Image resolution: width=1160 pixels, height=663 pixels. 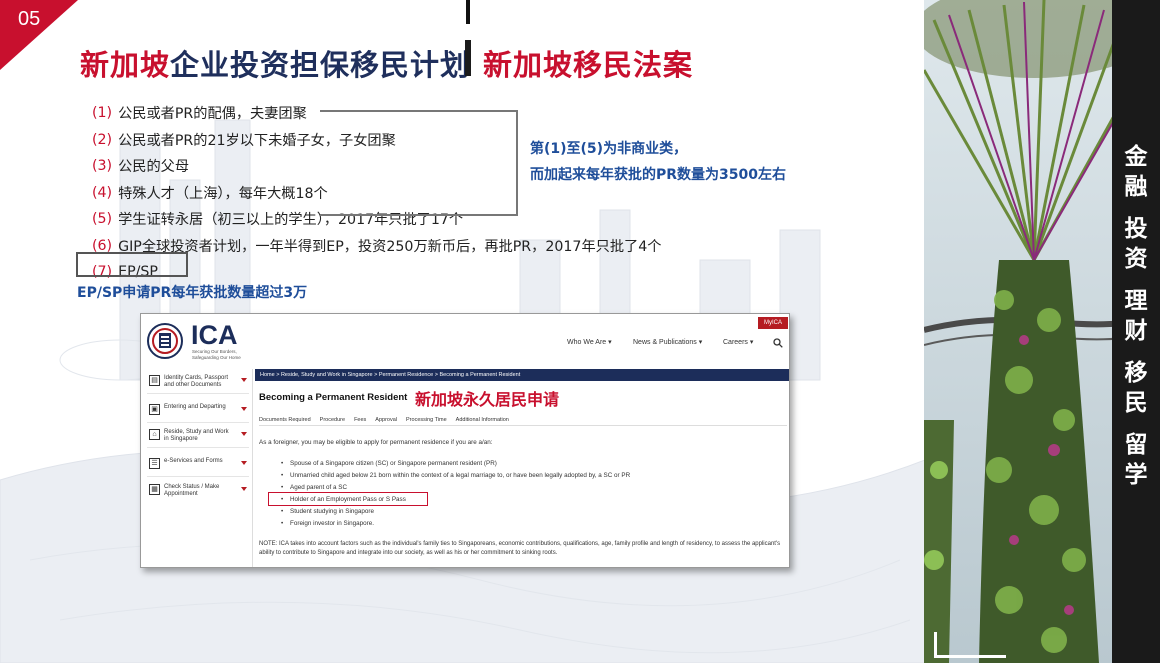 What do you see at coordinates (192, 293) in the screenshot?
I see `ep-sp-note: EP/SP申请PR每年获批数量超过3万` at bounding box center [192, 293].